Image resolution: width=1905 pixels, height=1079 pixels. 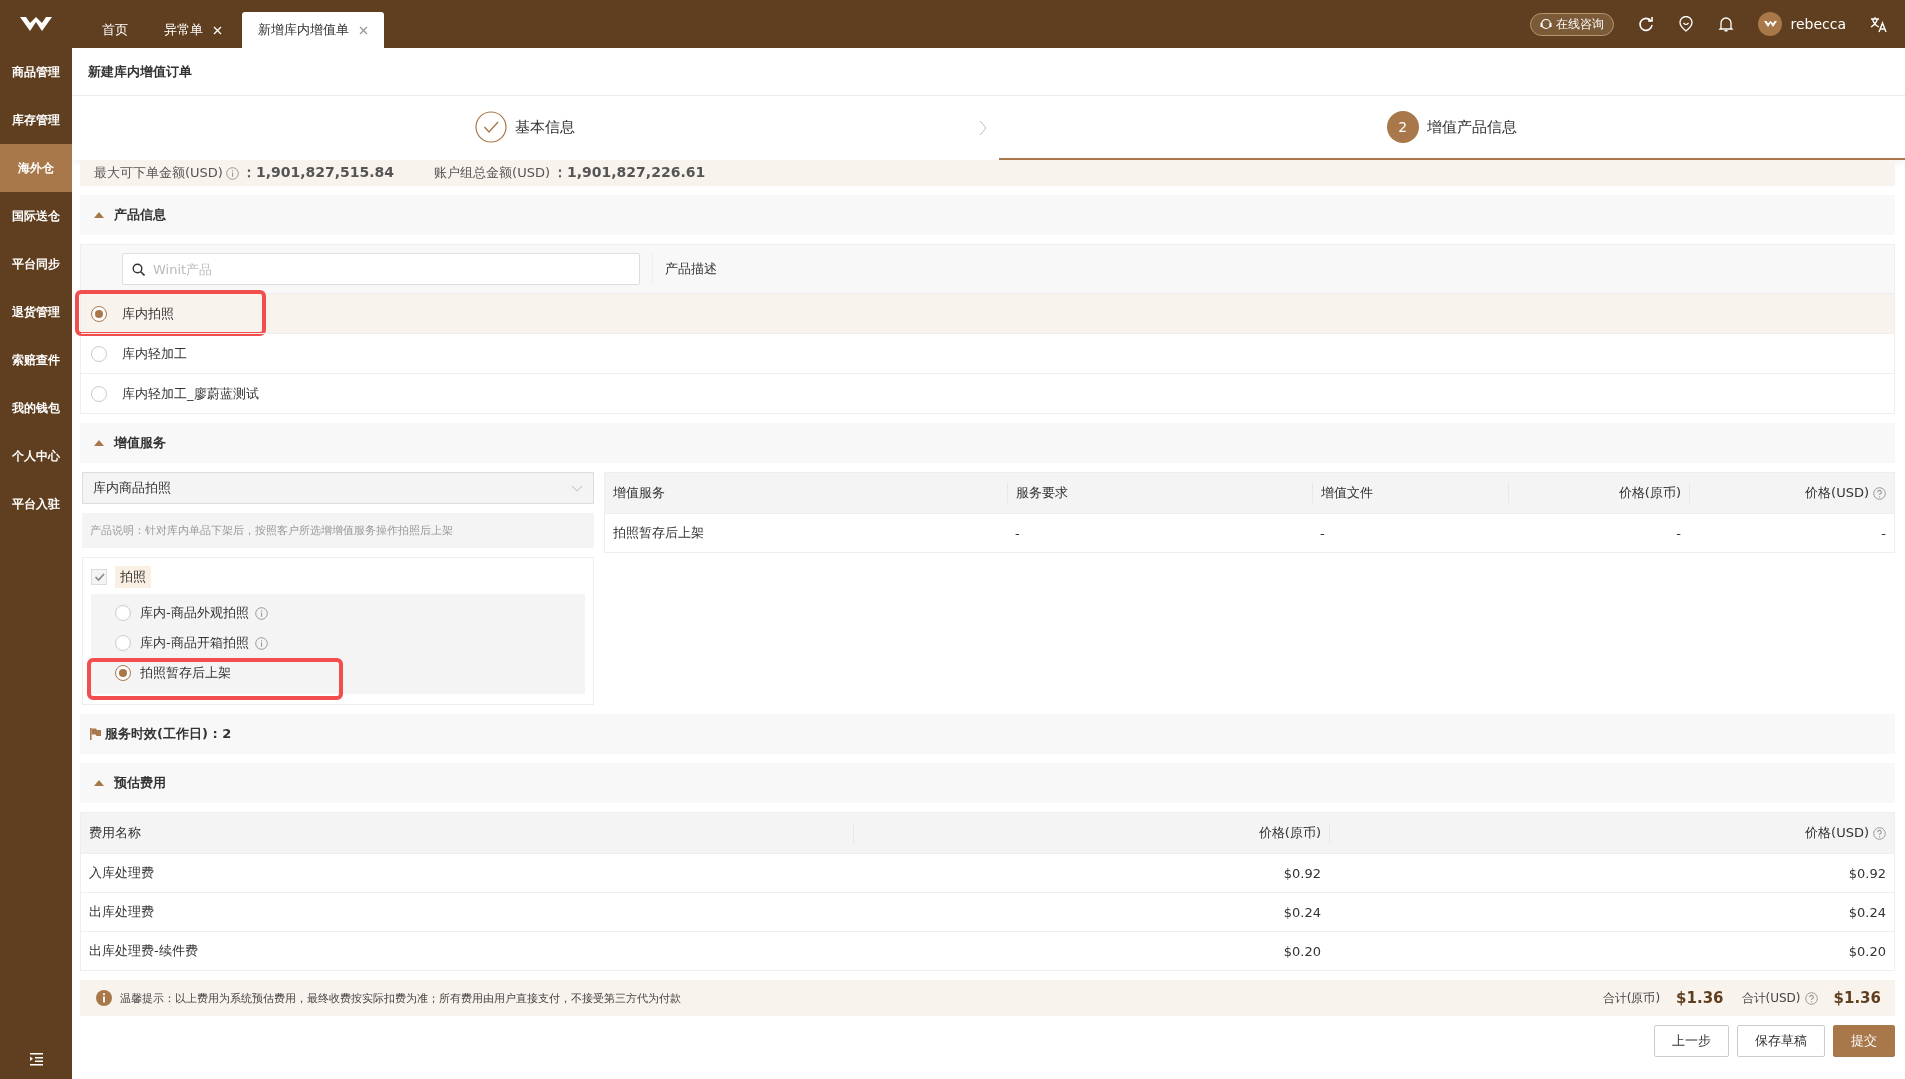 I want to click on service-option: 库内-商品开箱拍照, so click(x=191, y=643).